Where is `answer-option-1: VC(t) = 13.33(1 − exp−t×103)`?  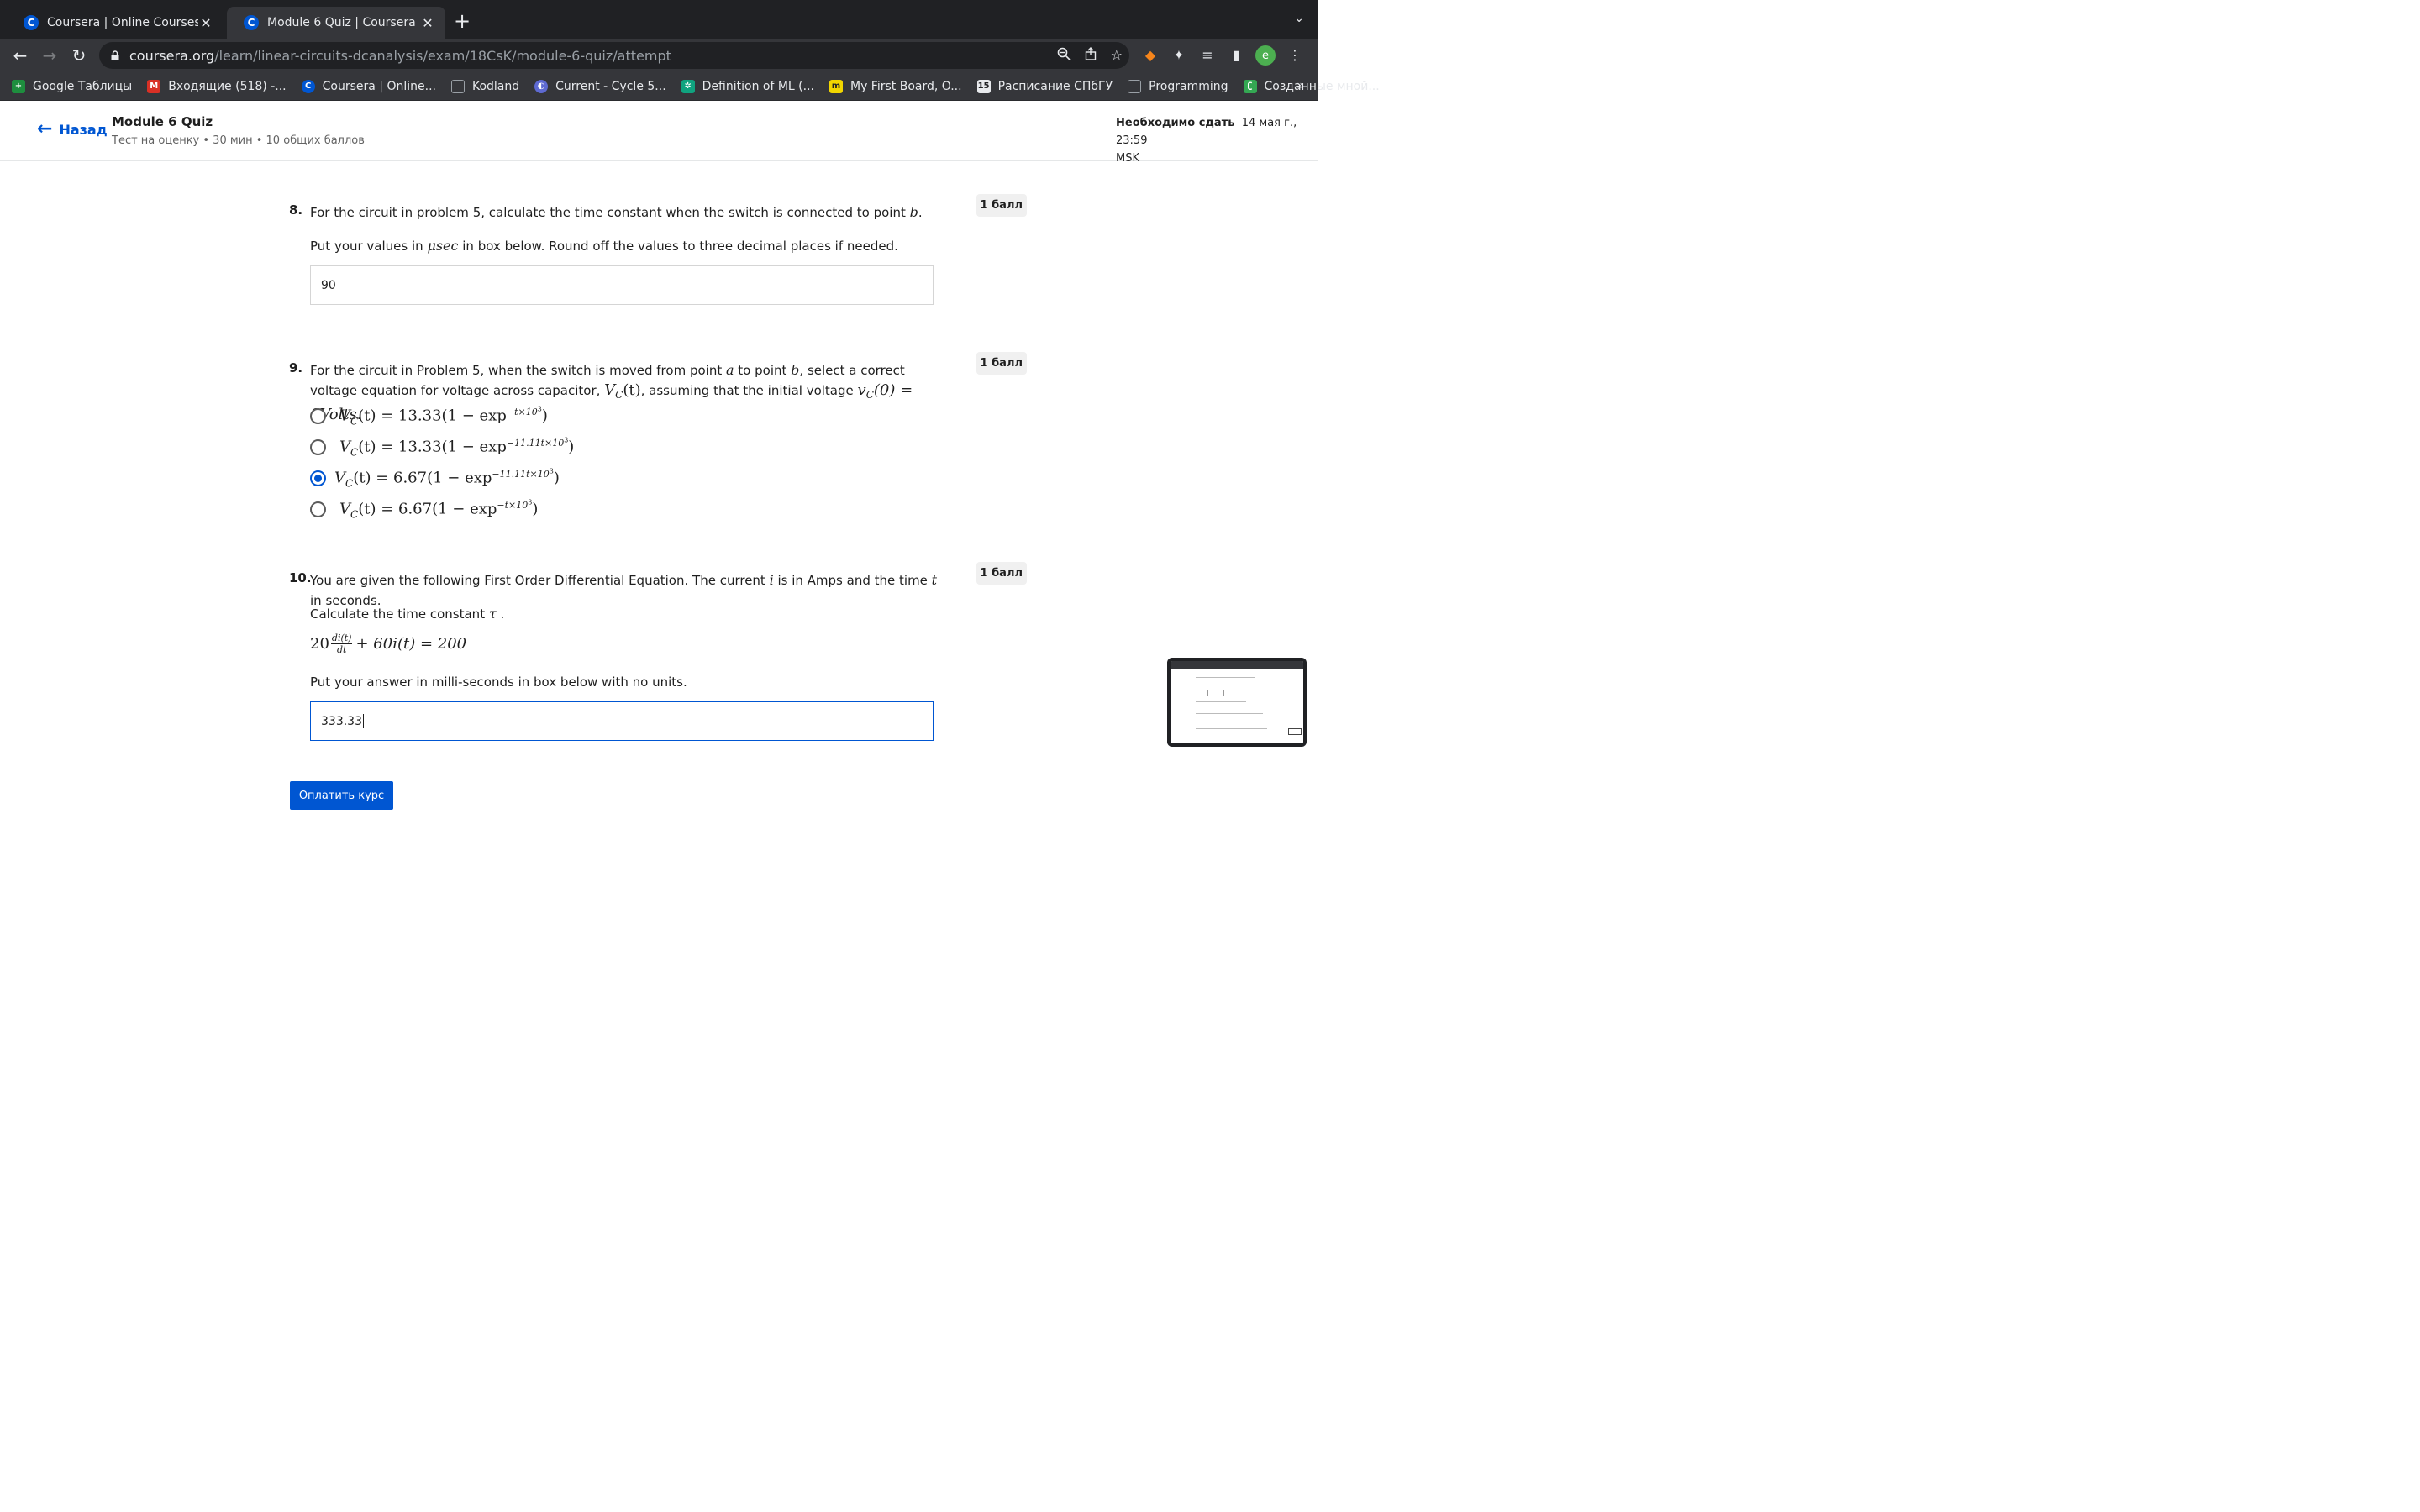 answer-option-1: VC(t) = 13.33(1 − exp−t×103) is located at coordinates (429, 416).